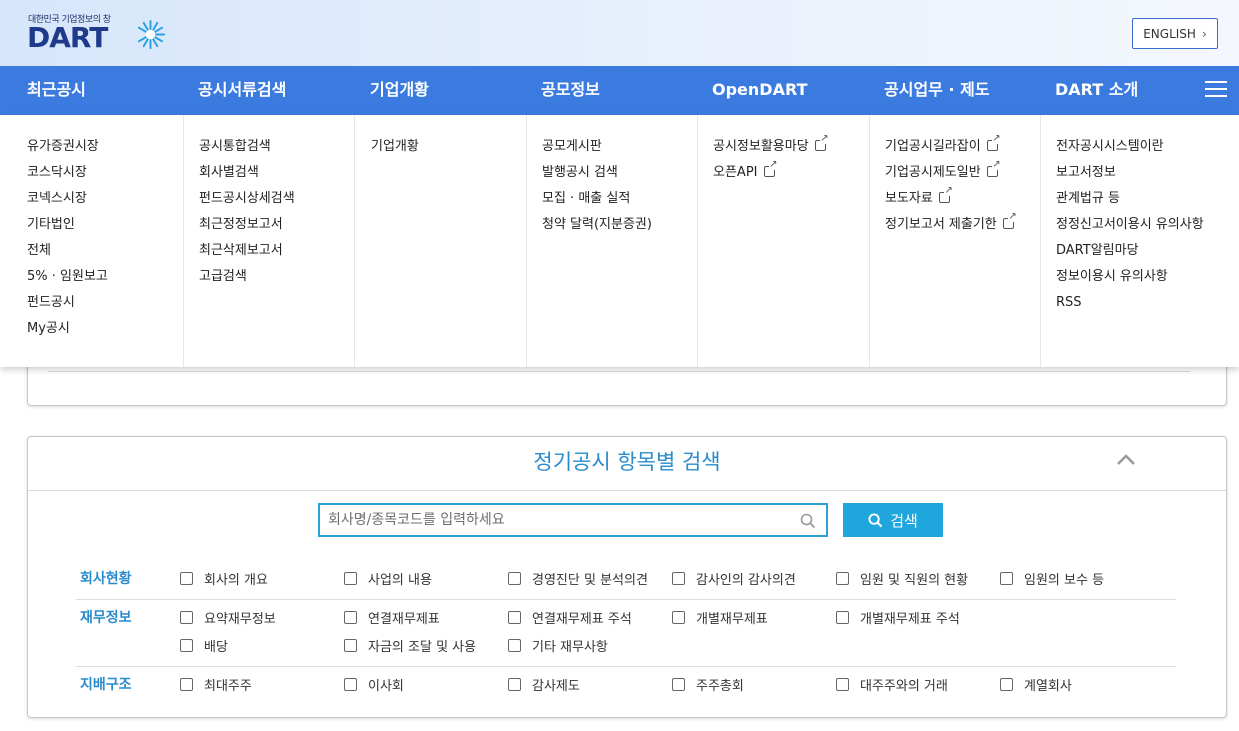 This screenshot has width=1239, height=731. Describe the element at coordinates (734, 578) in the screenshot. I see `checkbox-option: 감사인의 감사의견` at that location.